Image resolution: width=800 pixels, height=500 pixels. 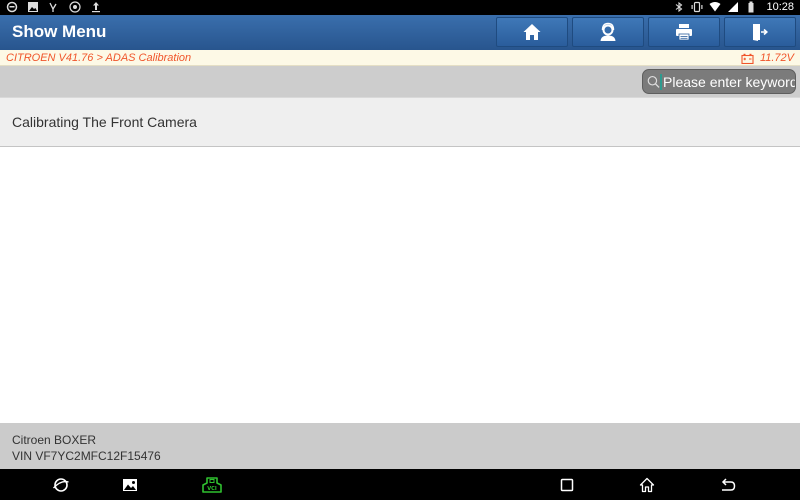 What do you see at coordinates (400, 58) in the screenshot?
I see `breadcrumb-bar: CITROEN V41.76 > ADAS Calibration 11.72V` at bounding box center [400, 58].